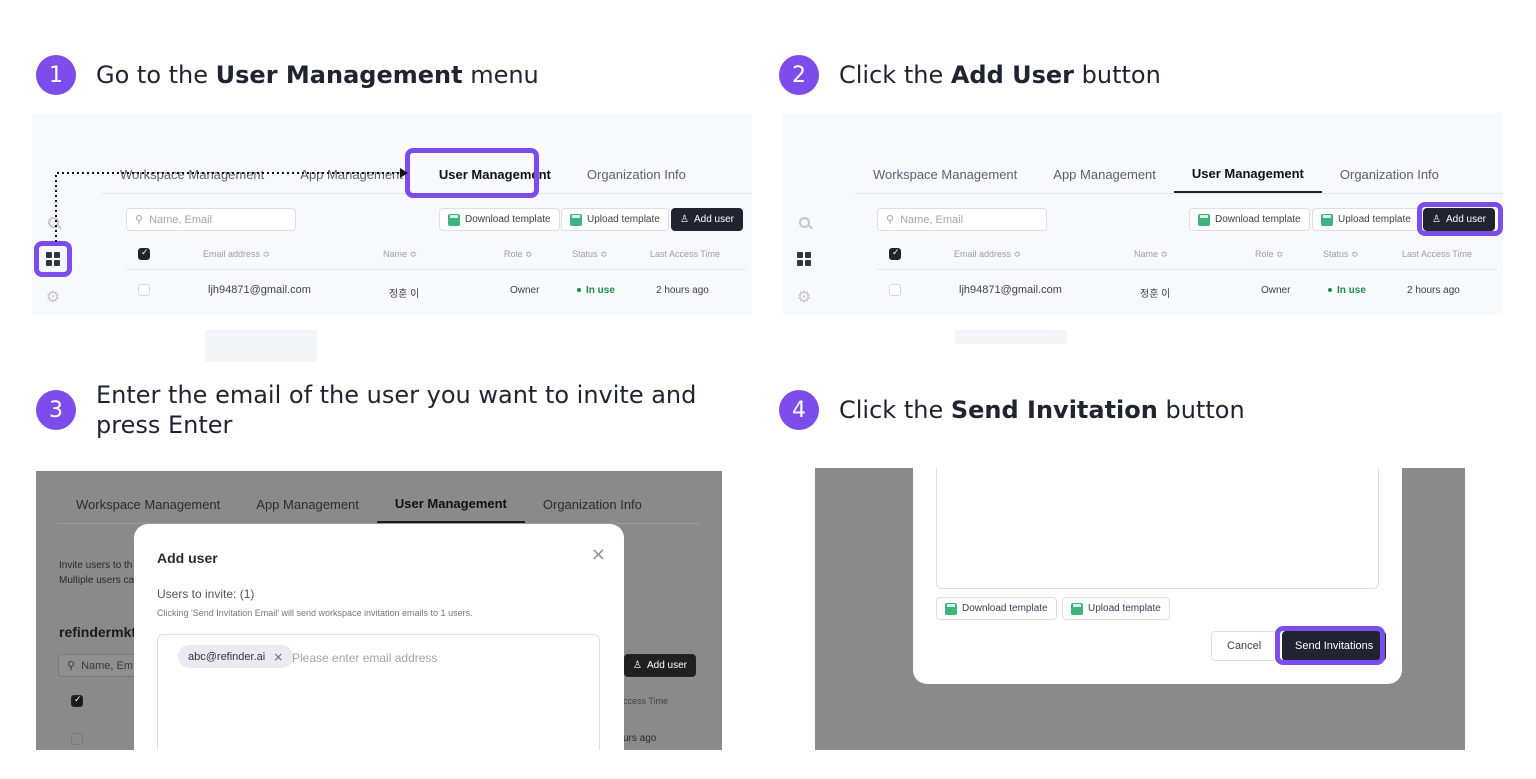 Image resolution: width=1536 pixels, height=779 pixels. What do you see at coordinates (1042, 410) in the screenshot?
I see `step-4-title: Click the Send Invitation button` at bounding box center [1042, 410].